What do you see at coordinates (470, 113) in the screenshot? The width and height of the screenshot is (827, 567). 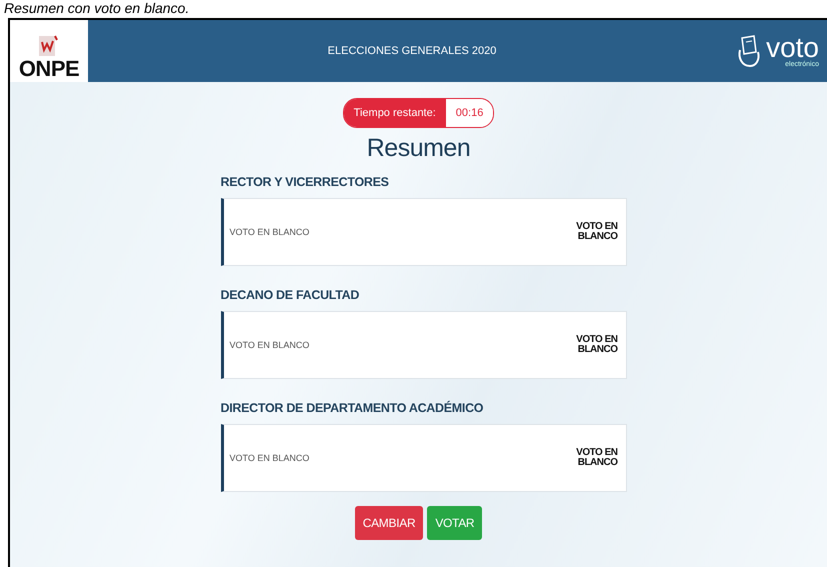 I see `timer-value: 00:16` at bounding box center [470, 113].